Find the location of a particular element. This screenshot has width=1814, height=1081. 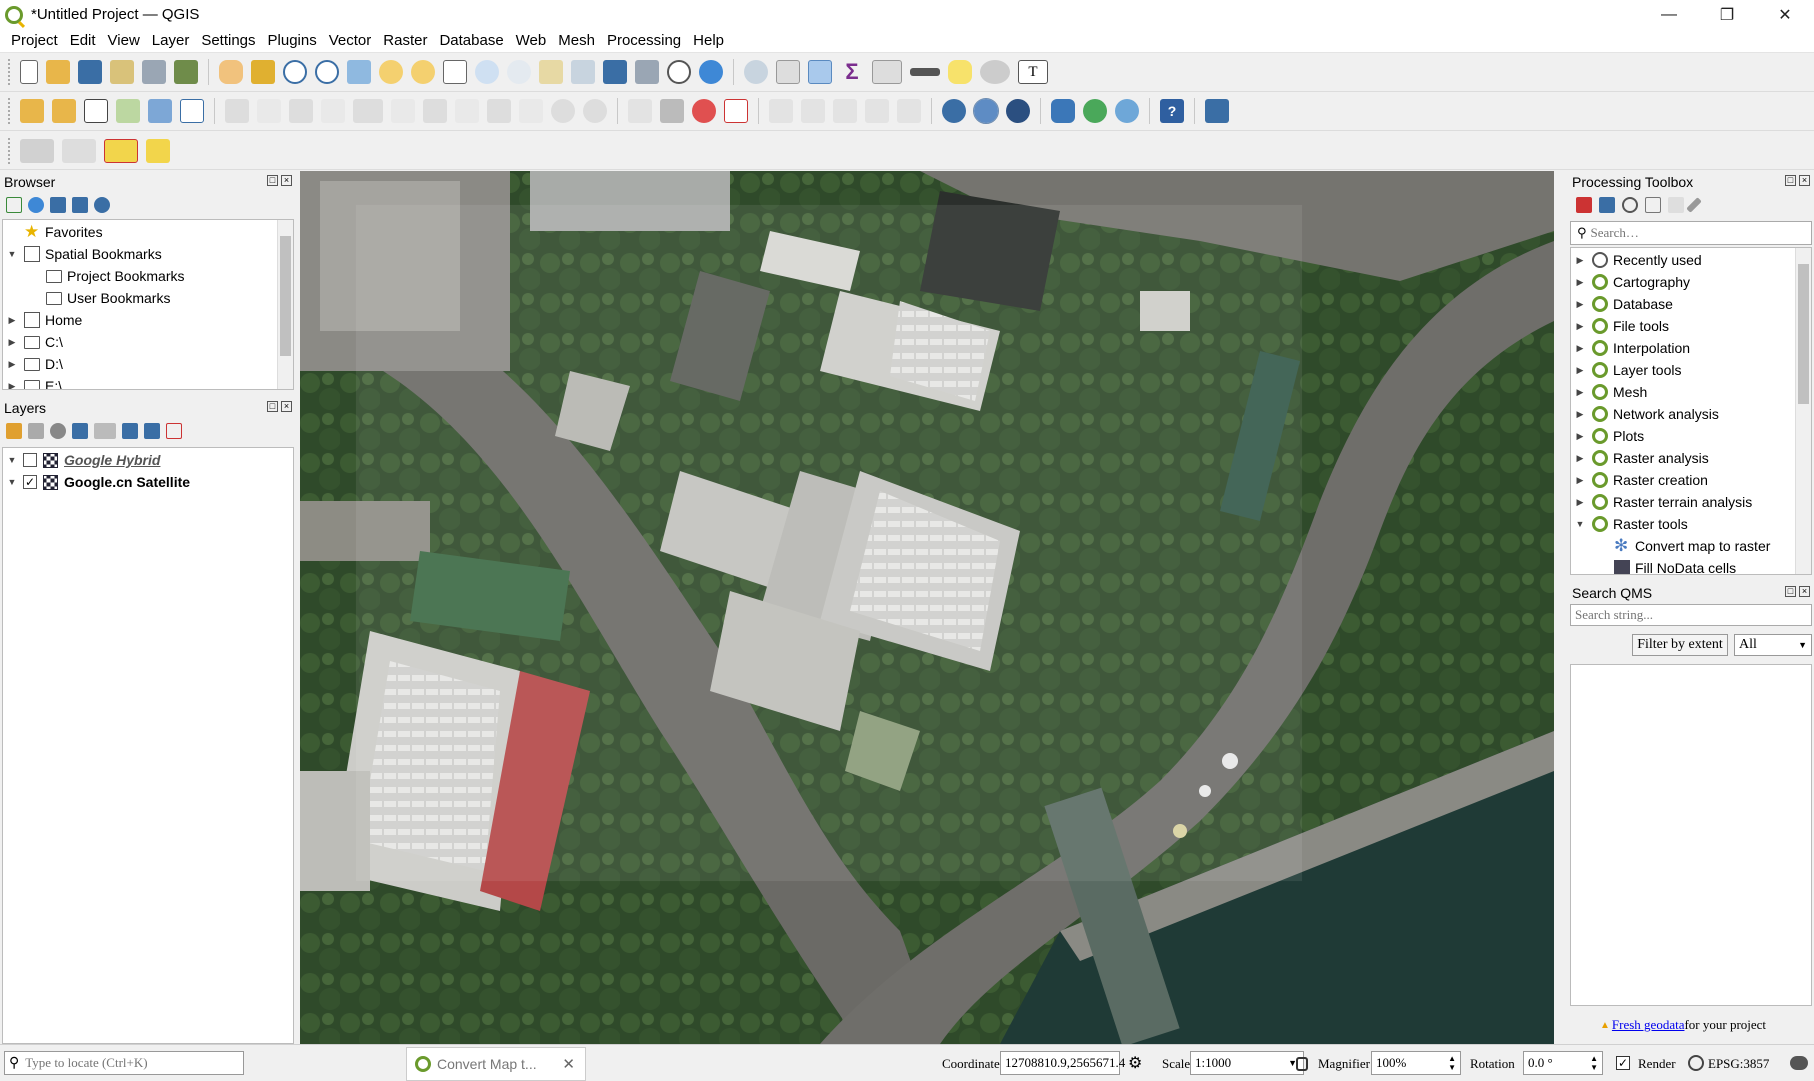

select-all-icon is located at coordinates (158, 150).